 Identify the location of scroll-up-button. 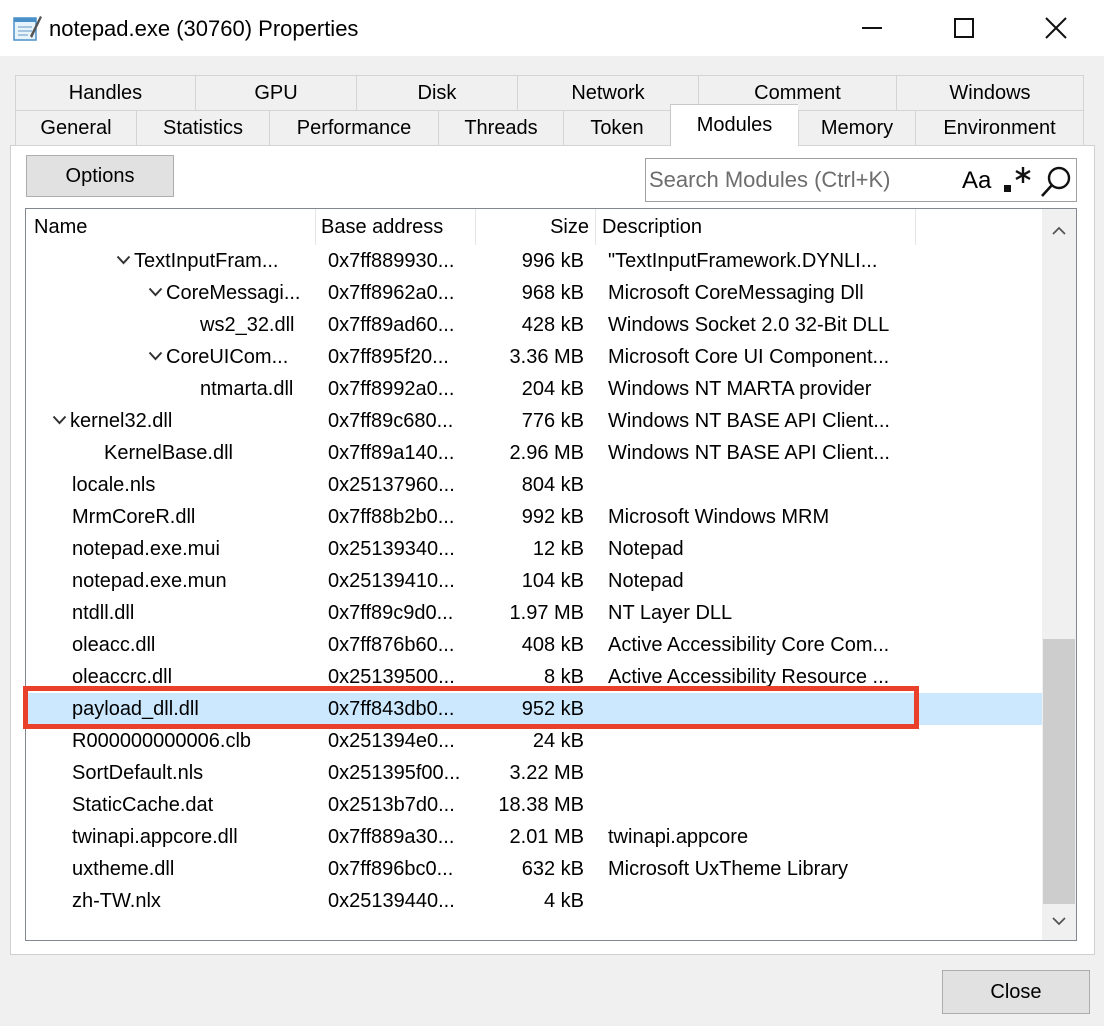
(1059, 230).